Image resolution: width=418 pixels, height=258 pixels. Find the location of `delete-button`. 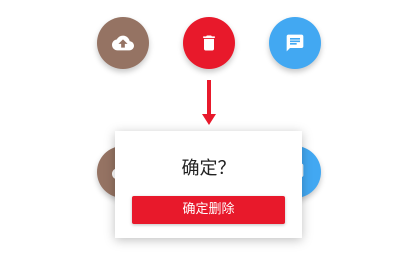

delete-button is located at coordinates (209, 43).